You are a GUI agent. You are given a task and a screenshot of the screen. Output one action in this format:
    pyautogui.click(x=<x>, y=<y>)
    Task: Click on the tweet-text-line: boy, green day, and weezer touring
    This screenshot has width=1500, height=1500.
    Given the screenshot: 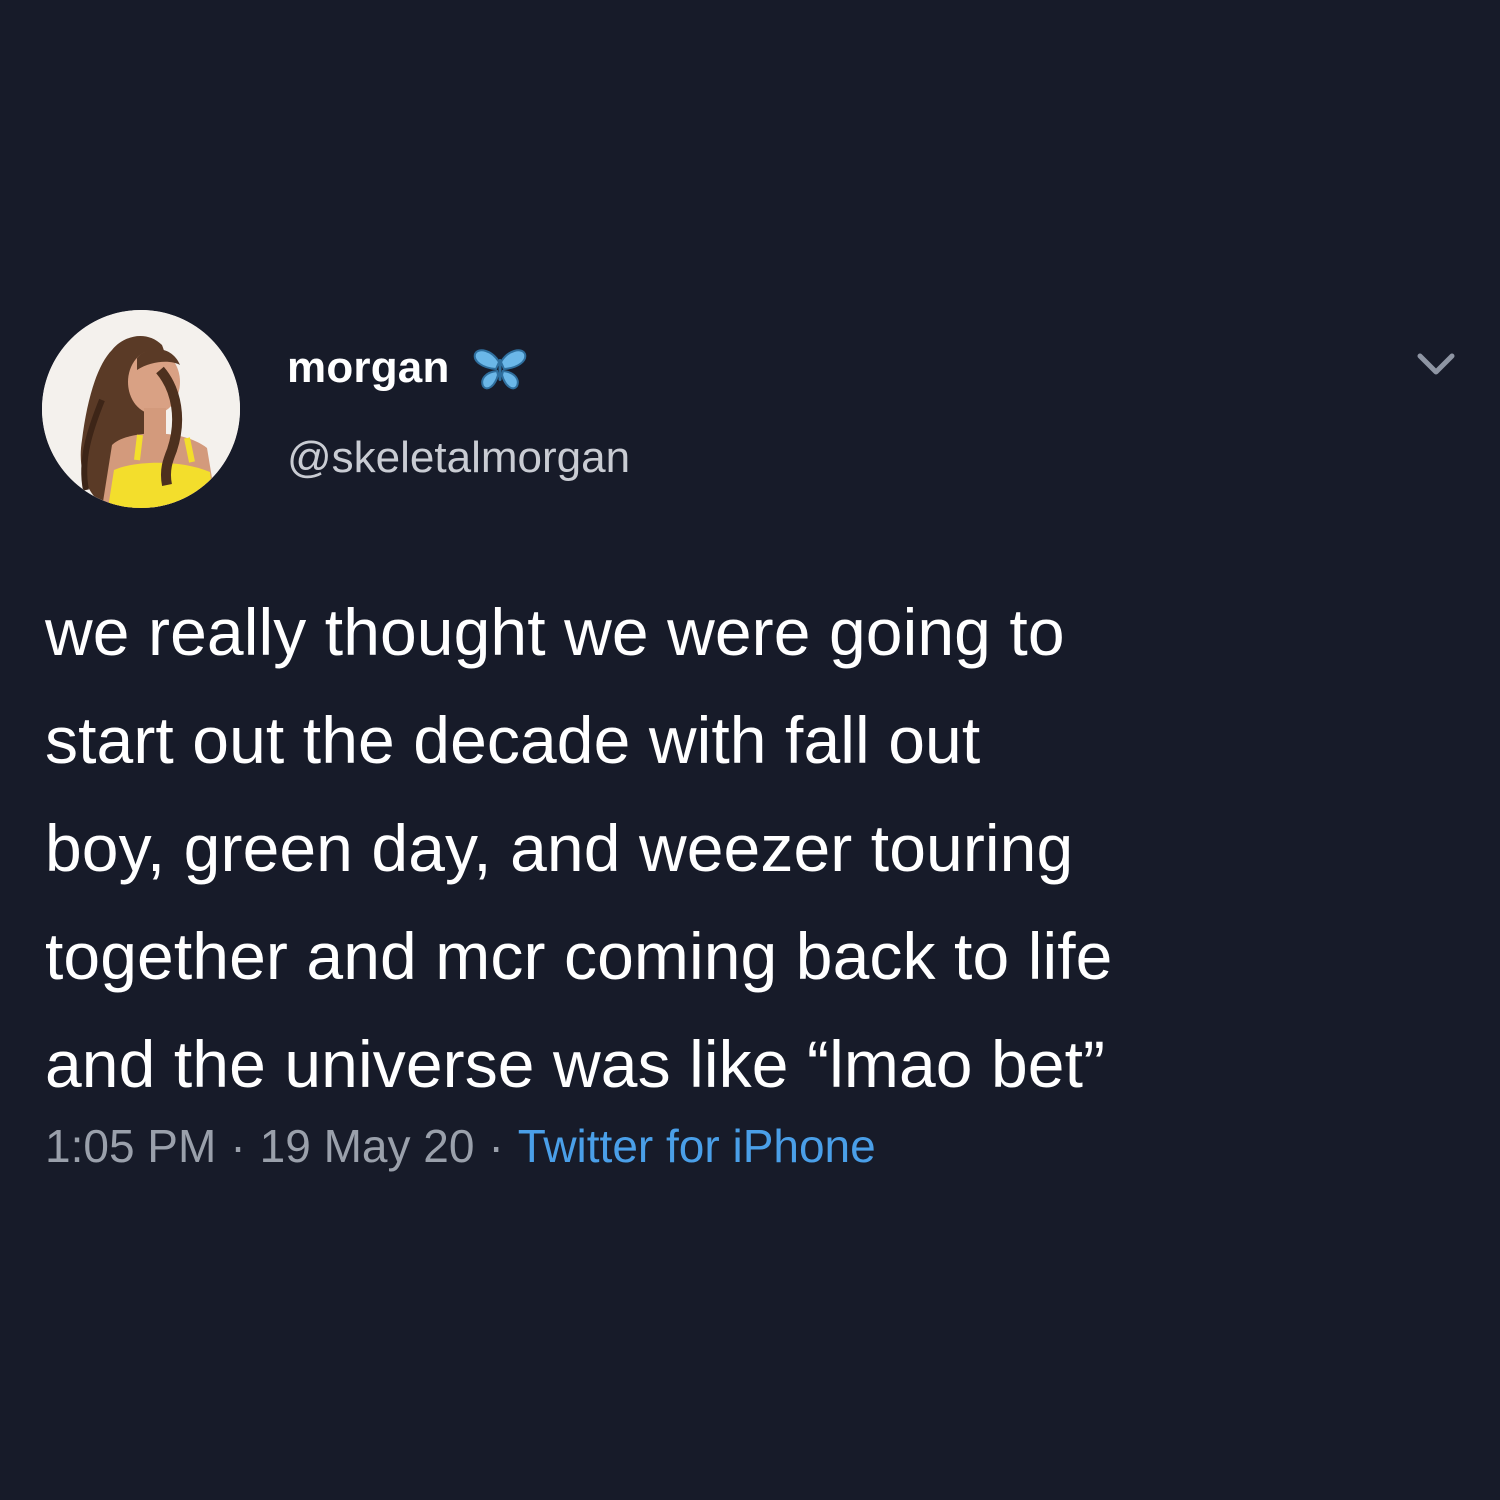 What is the action you would take?
    pyautogui.click(x=559, y=848)
    